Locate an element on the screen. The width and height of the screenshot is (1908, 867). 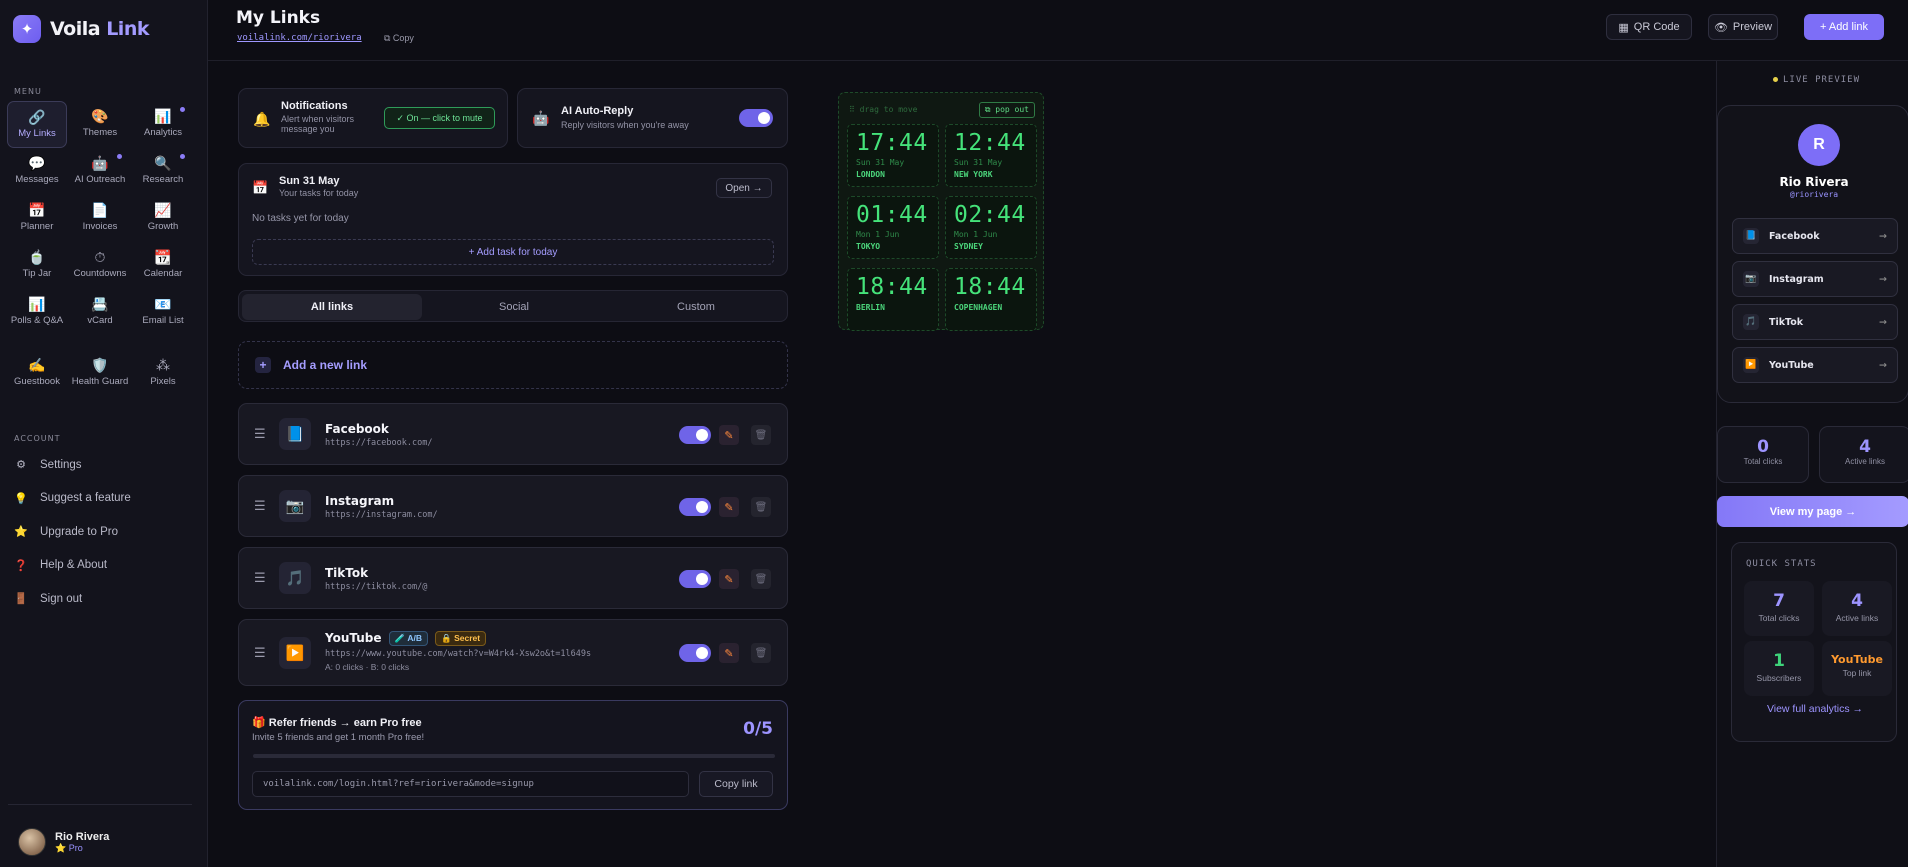
account-item-help-about: ❓ Help & About is located at coordinates (104, 565).